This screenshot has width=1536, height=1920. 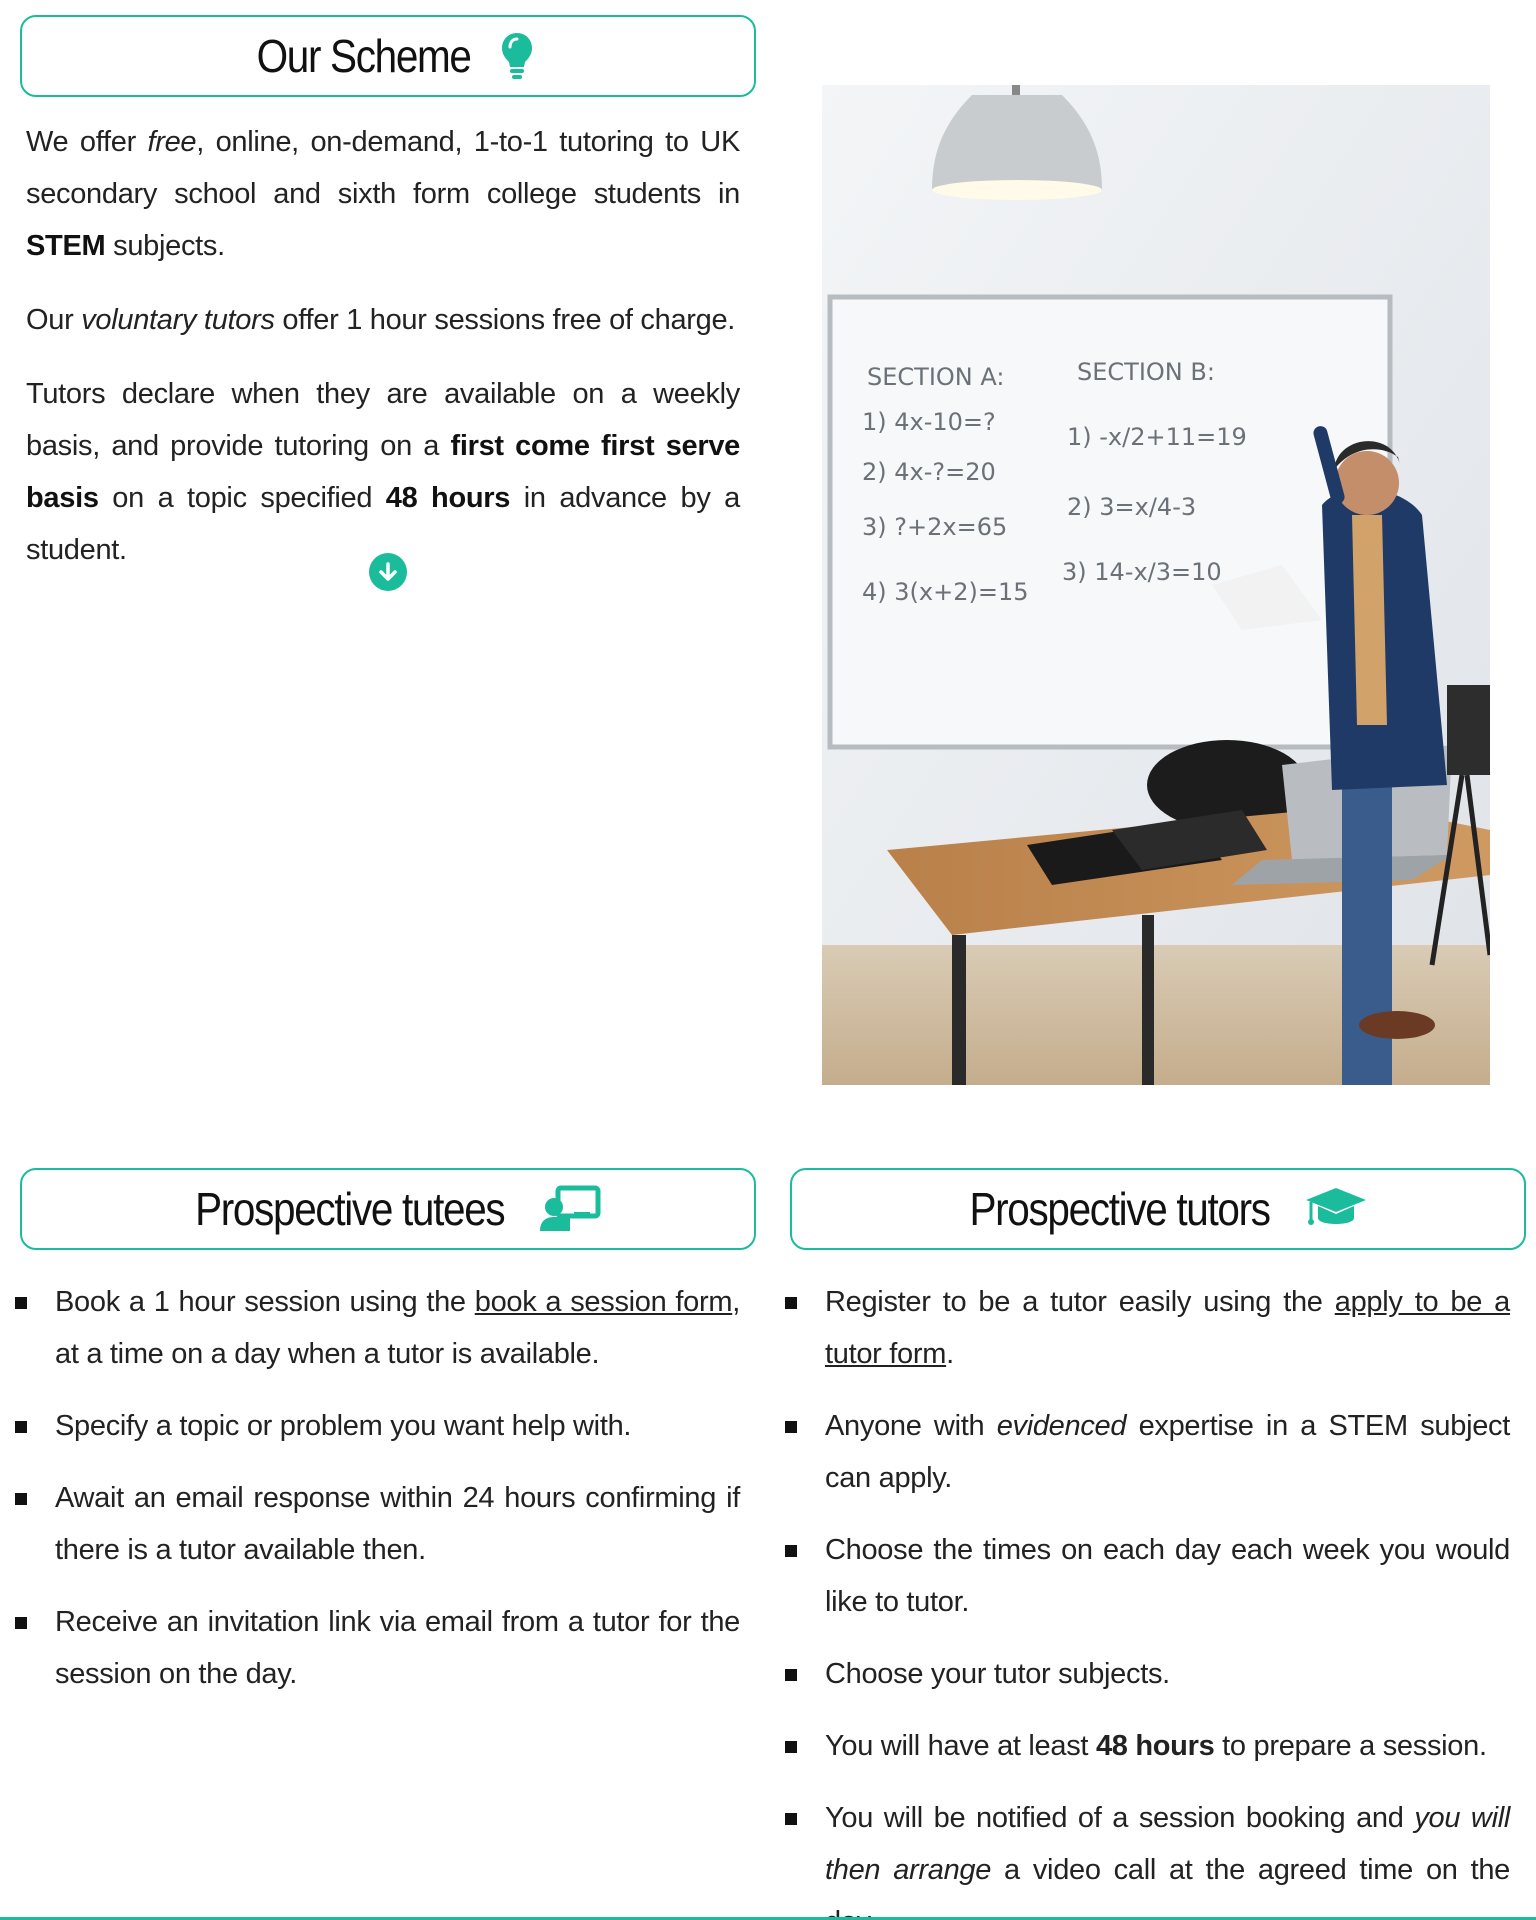 I want to click on chalkboard-teacher-icon, so click(x=570, y=1209).